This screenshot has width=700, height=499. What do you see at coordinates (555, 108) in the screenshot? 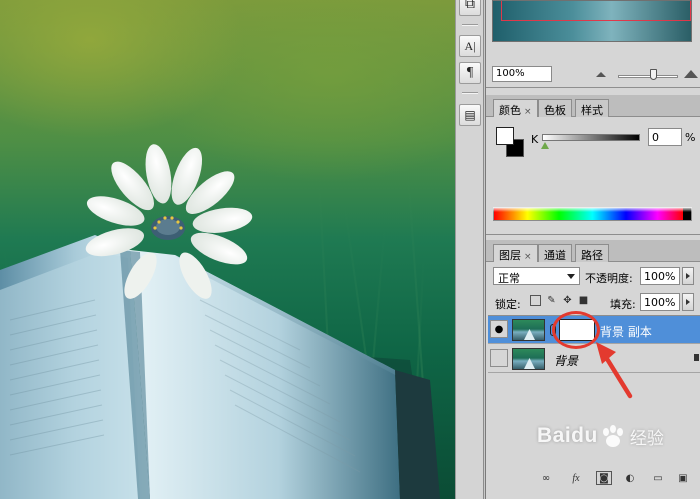
I see `tab-swatches: 色板` at bounding box center [555, 108].